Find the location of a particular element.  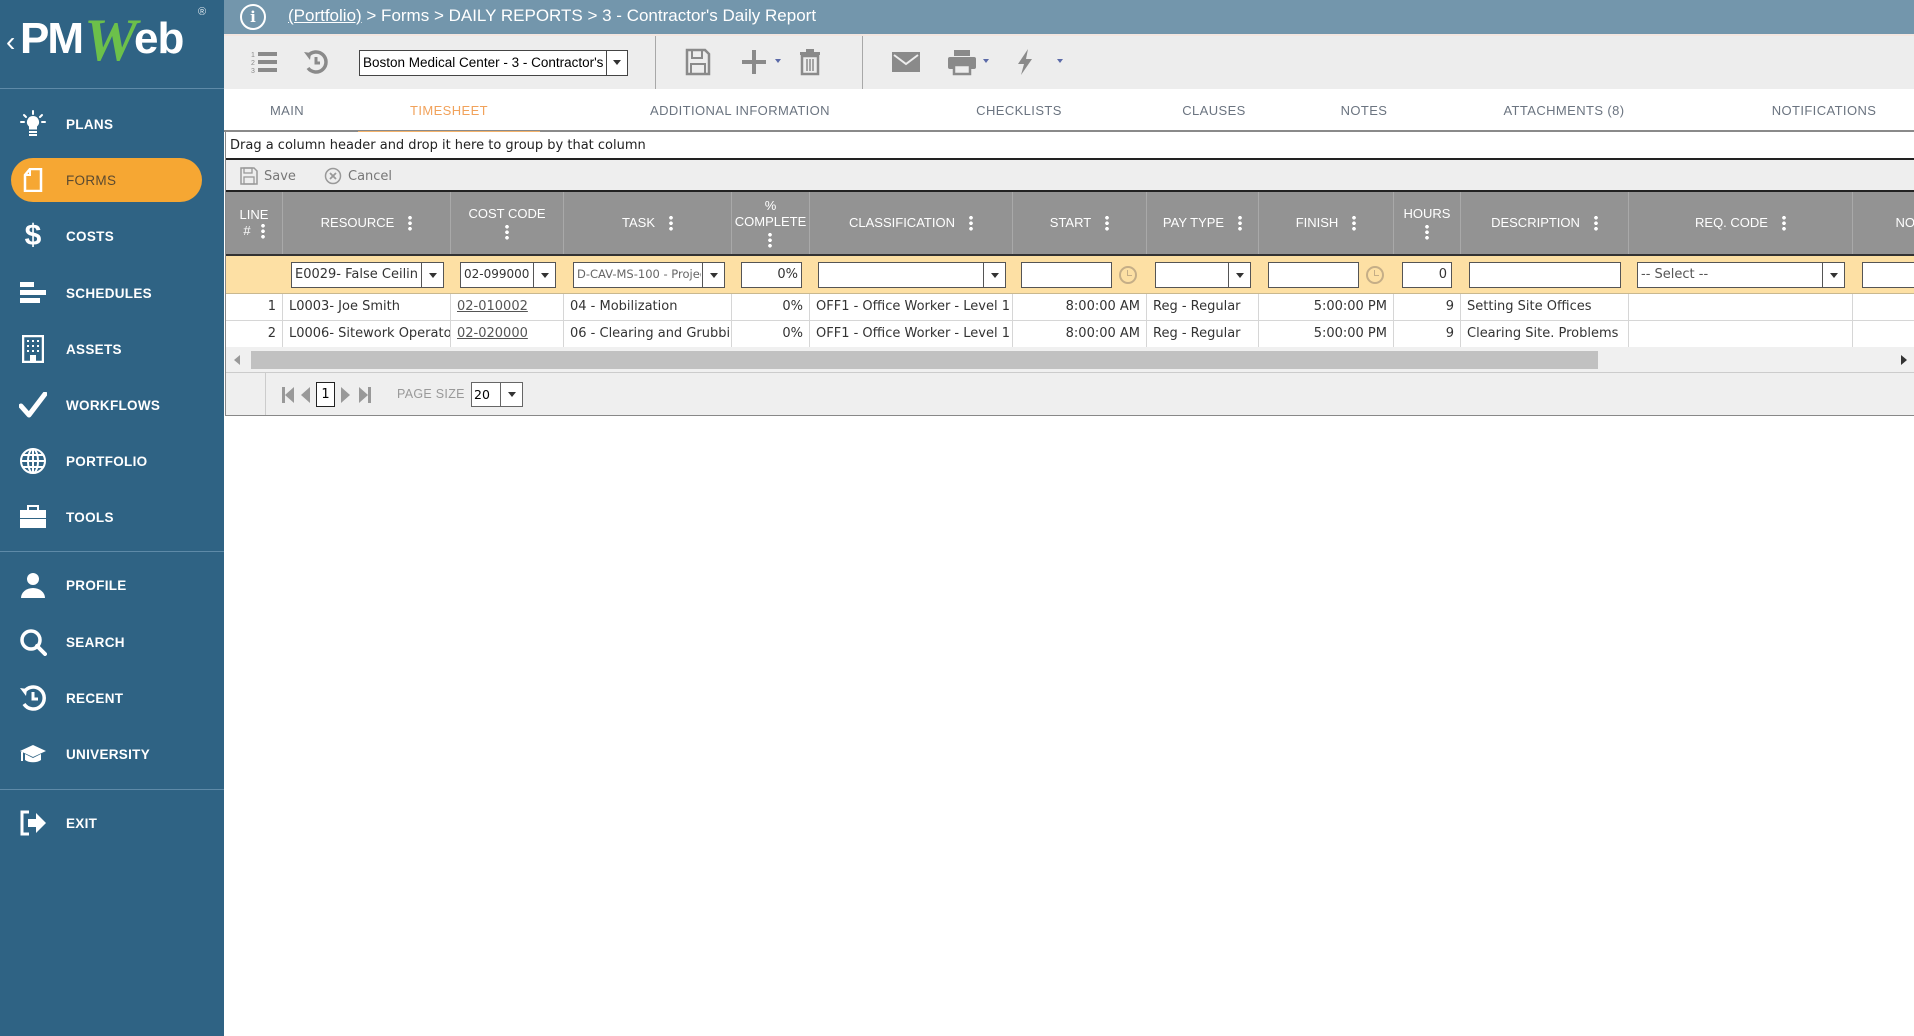

cost-code-link: 02-010002 is located at coordinates (492, 306).